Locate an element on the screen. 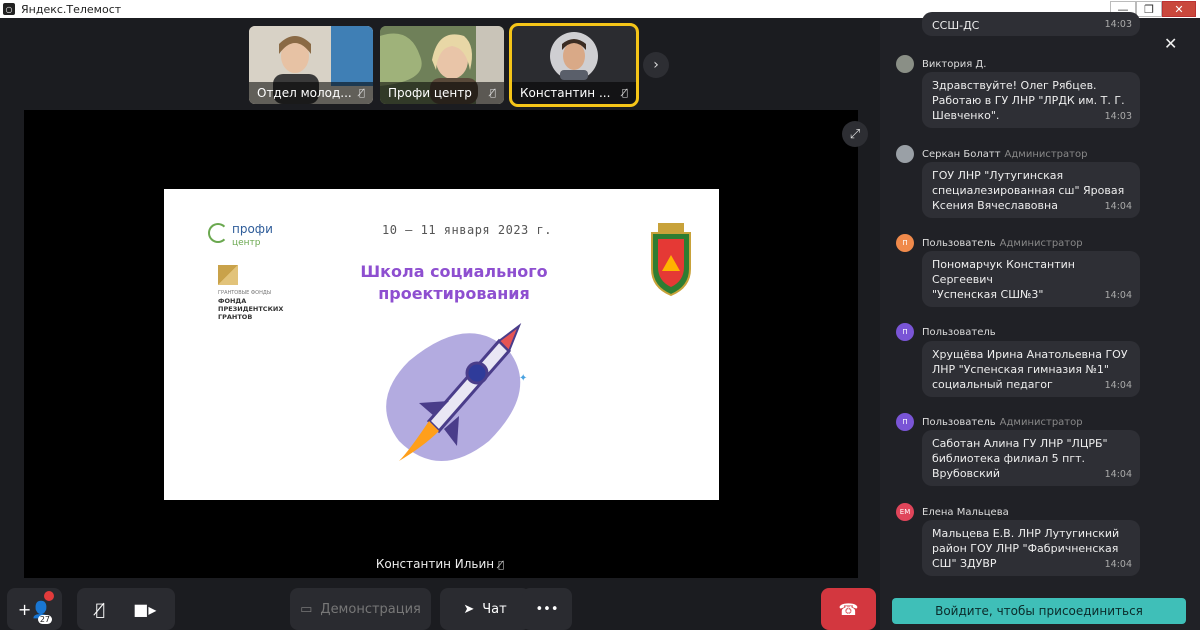 This screenshot has height=630, width=1200. send-icon: ➤ is located at coordinates (469, 609).